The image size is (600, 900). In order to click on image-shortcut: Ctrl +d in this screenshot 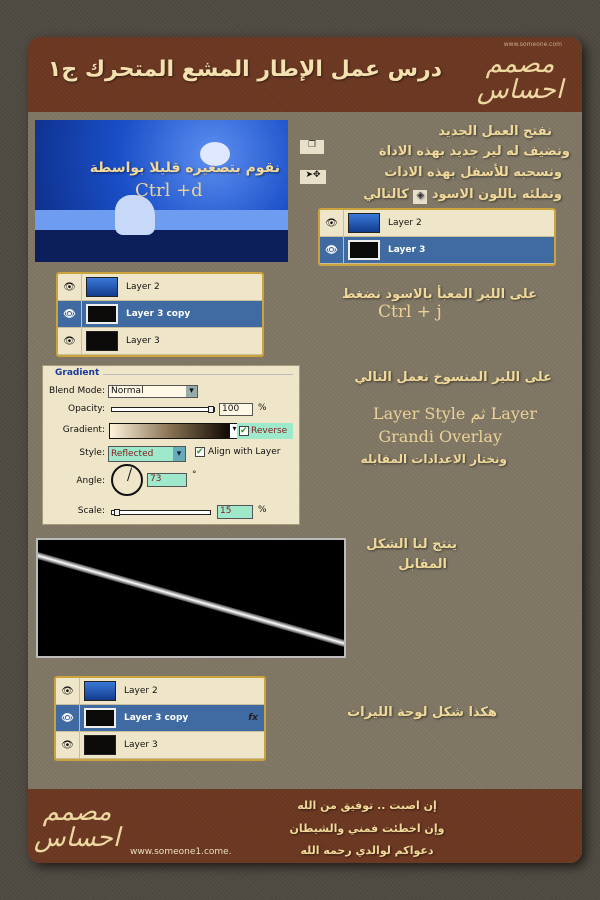, I will do `click(169, 190)`.